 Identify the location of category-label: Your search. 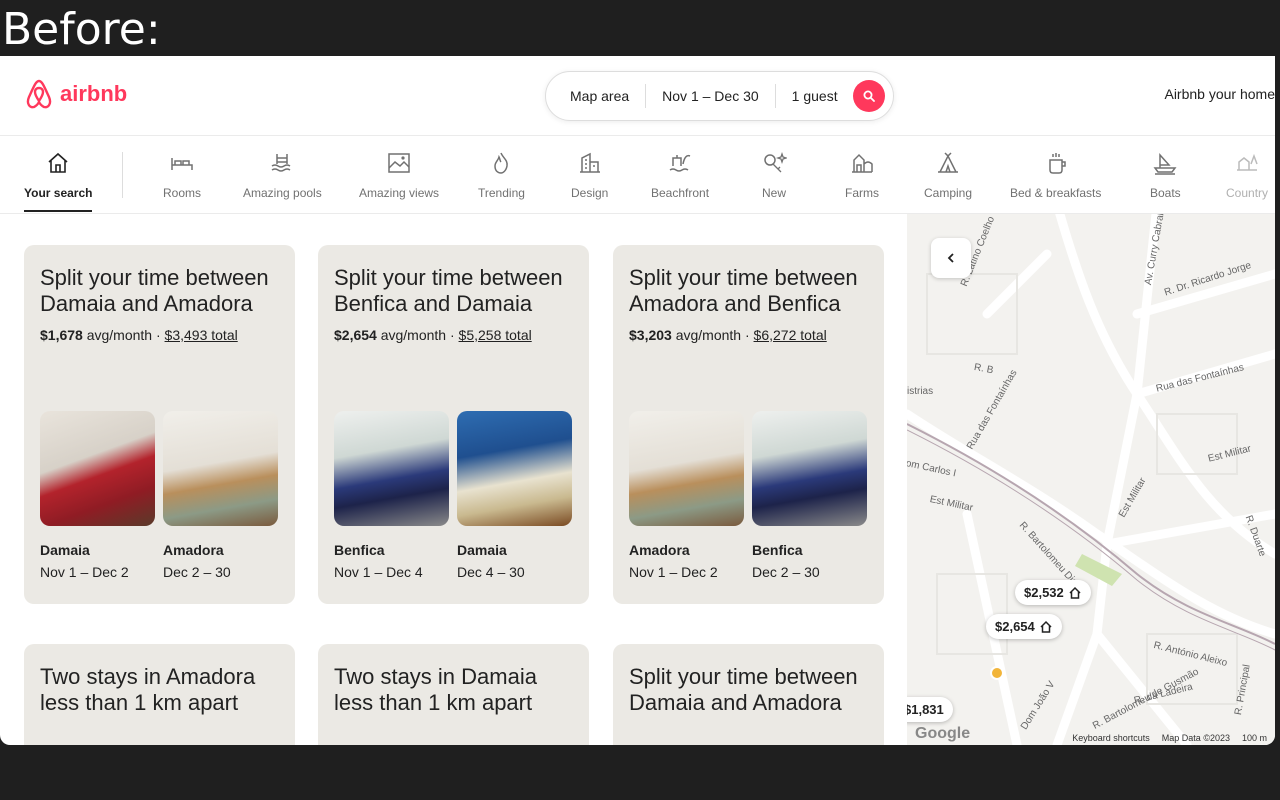
(58, 193).